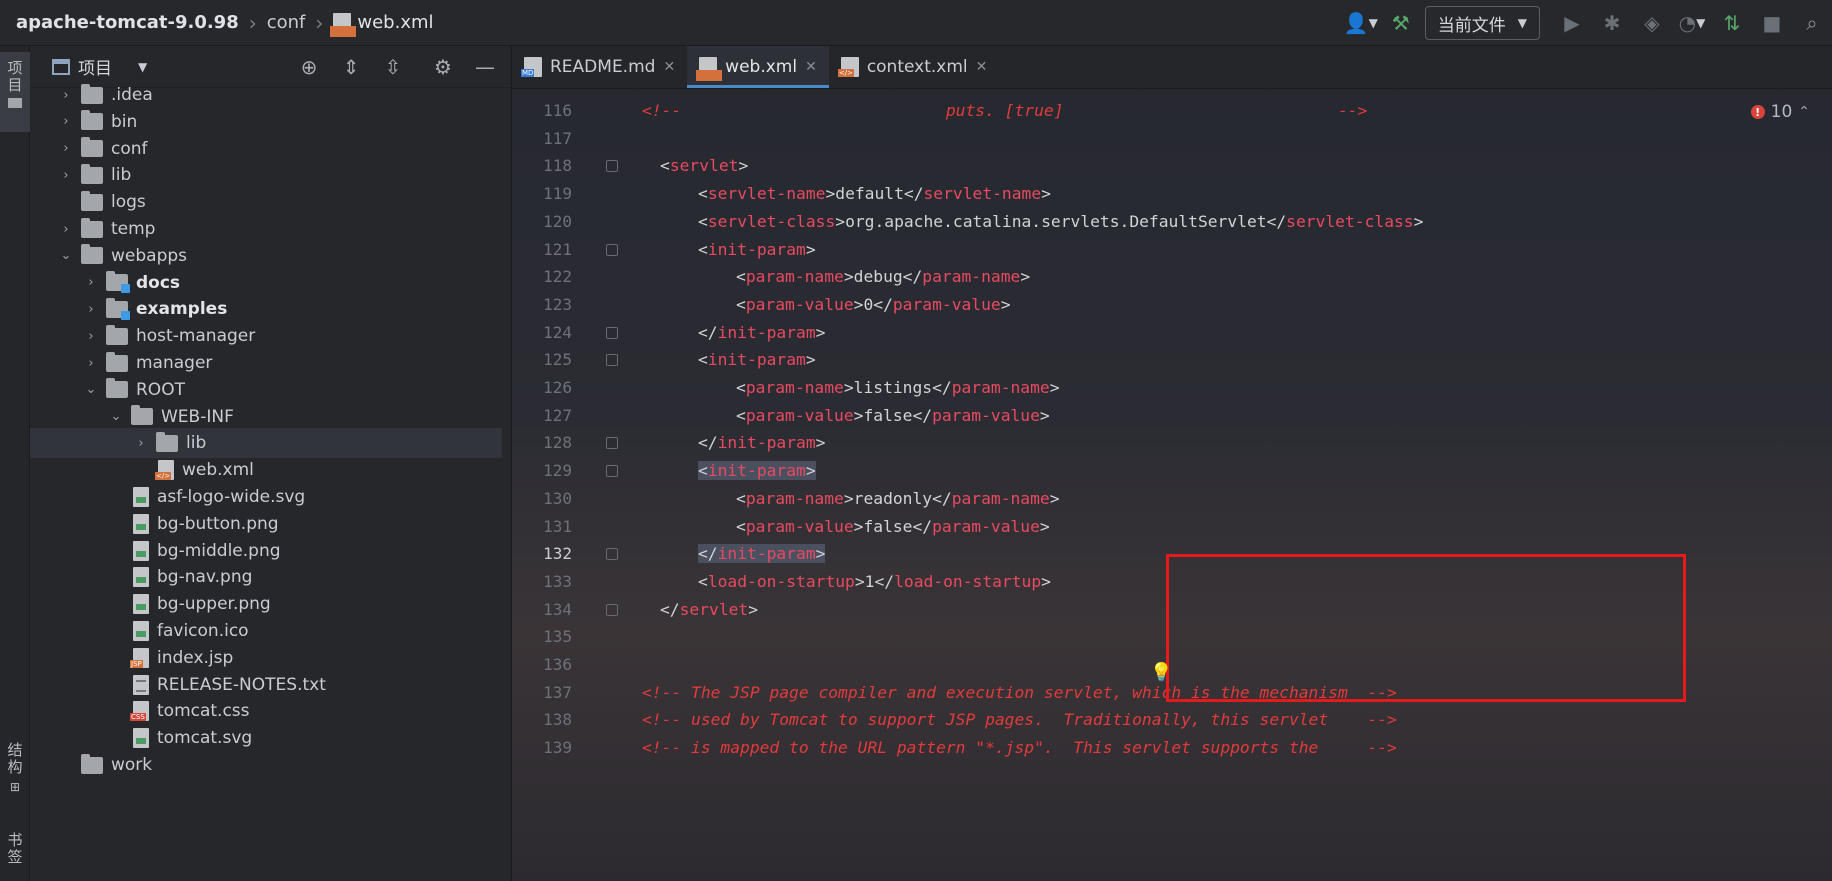  What do you see at coordinates (266, 95) in the screenshot?
I see `tree-item: › .idea` at bounding box center [266, 95].